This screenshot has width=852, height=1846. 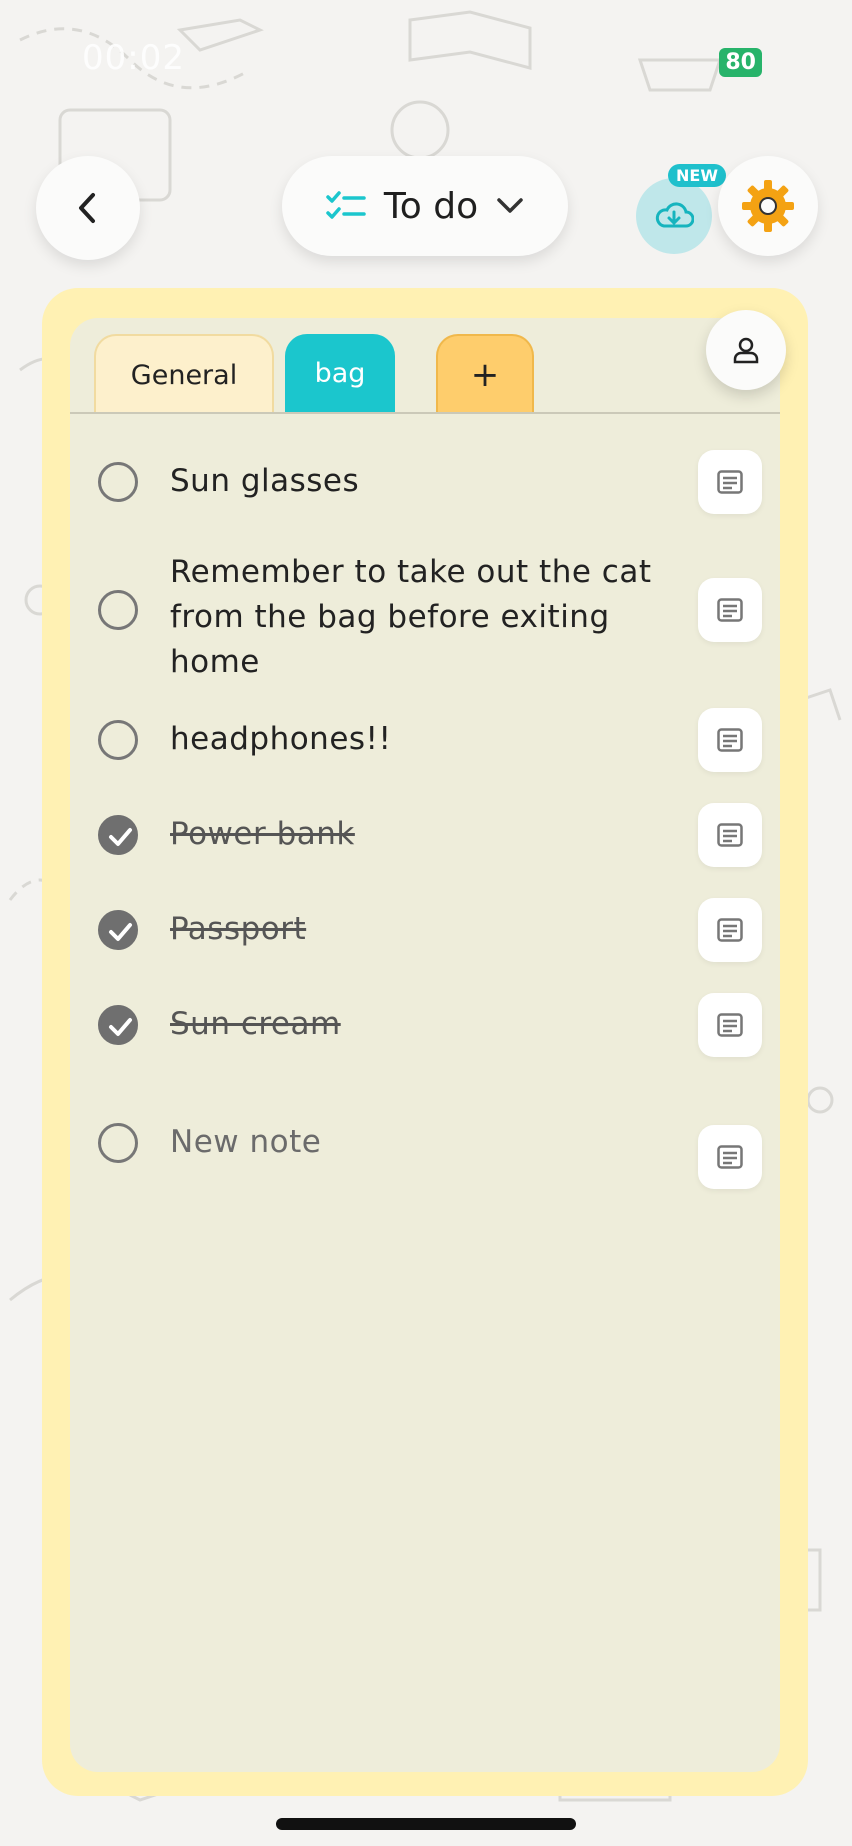 I want to click on new-badge: NEW, so click(x=697, y=175).